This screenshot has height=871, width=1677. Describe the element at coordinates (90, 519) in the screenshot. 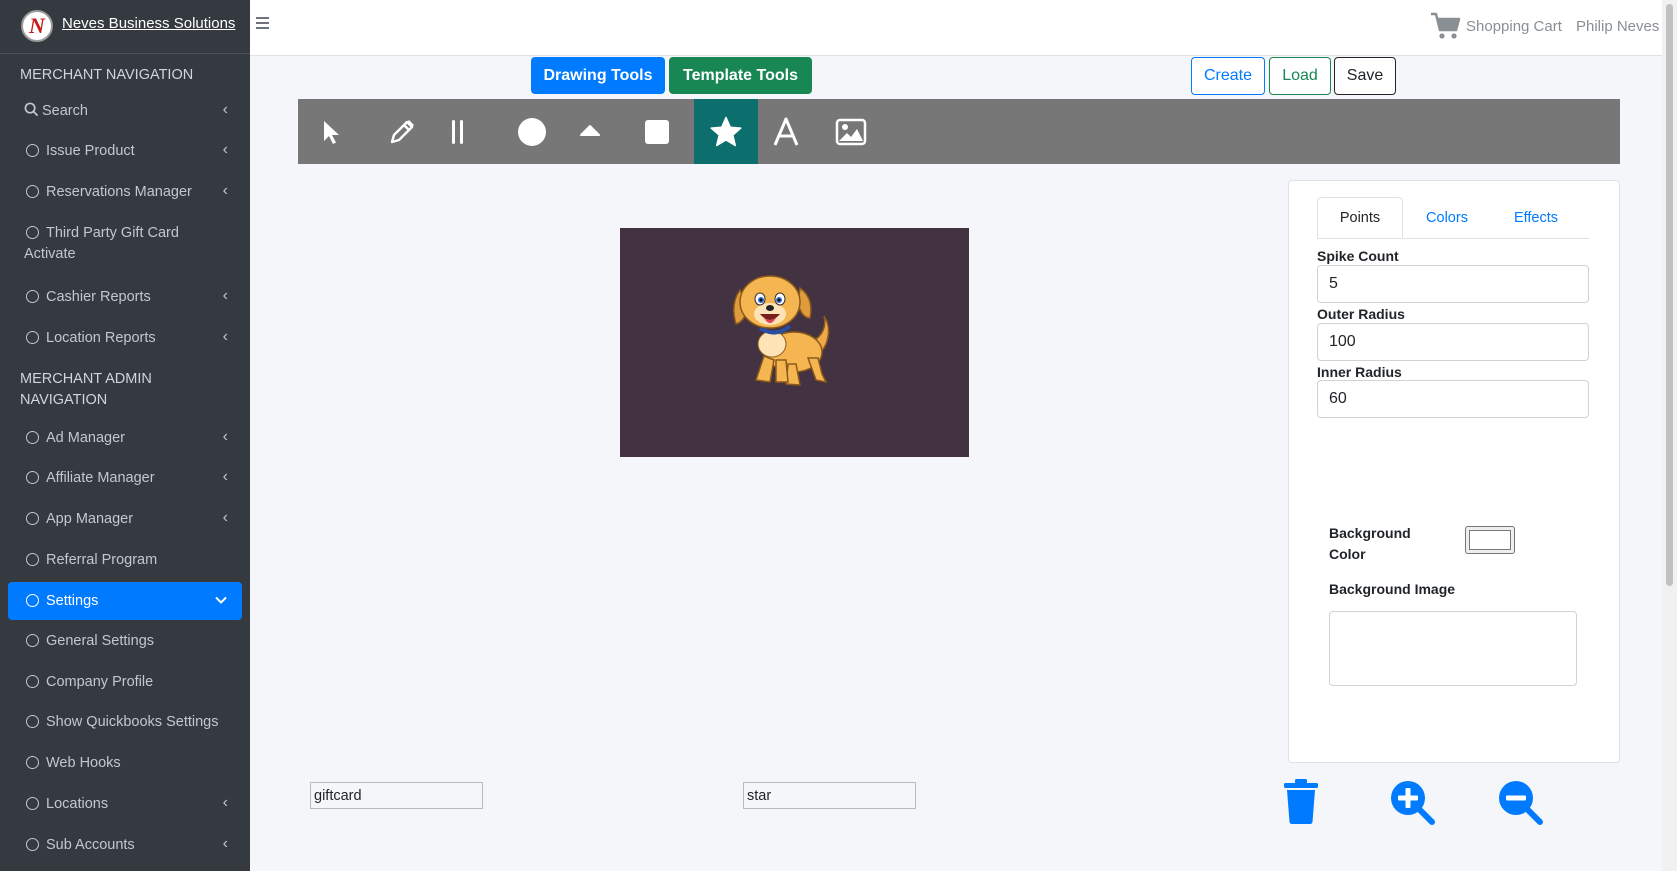

I see `sidebar-item-label: App Manager` at that location.